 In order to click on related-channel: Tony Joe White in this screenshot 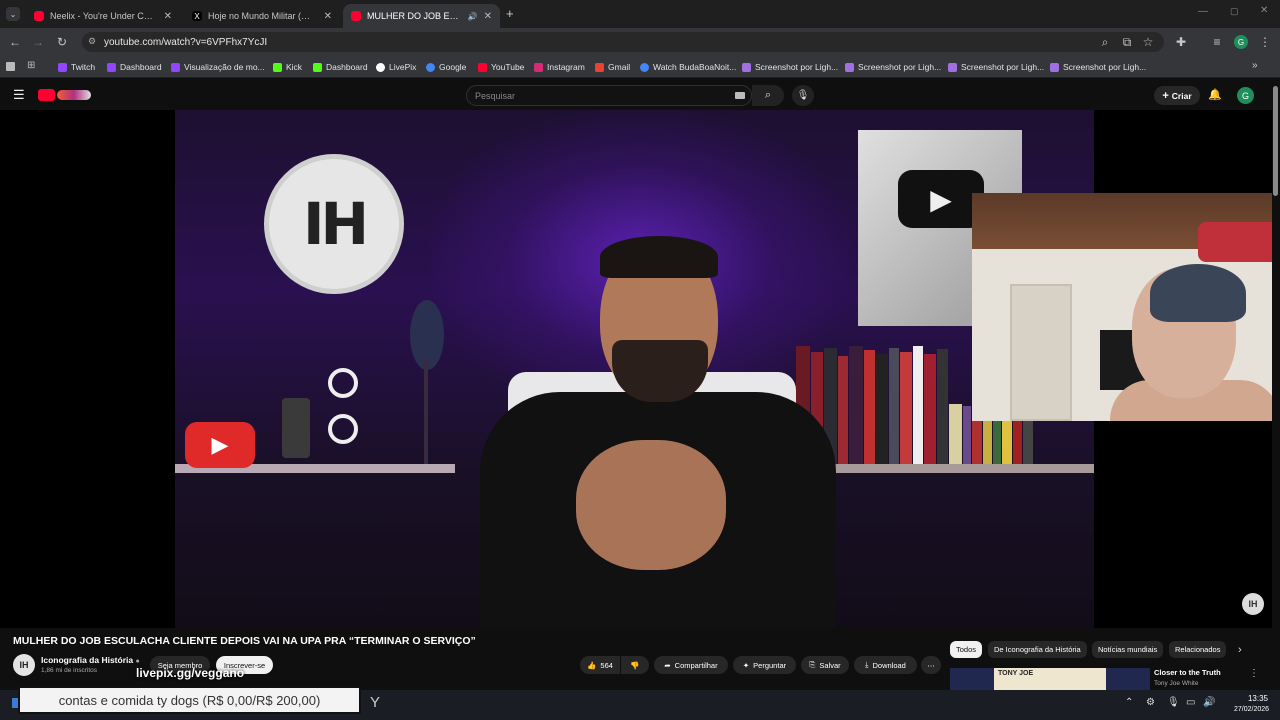, I will do `click(1176, 683)`.